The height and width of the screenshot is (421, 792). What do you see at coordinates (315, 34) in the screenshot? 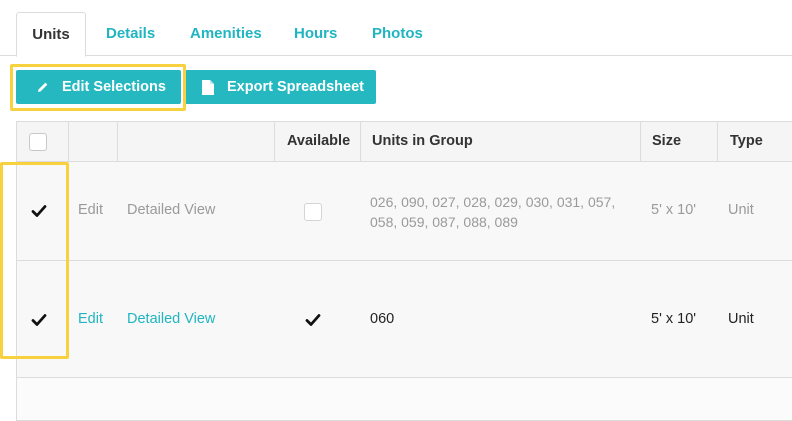
I see `tab-hours: Hours` at bounding box center [315, 34].